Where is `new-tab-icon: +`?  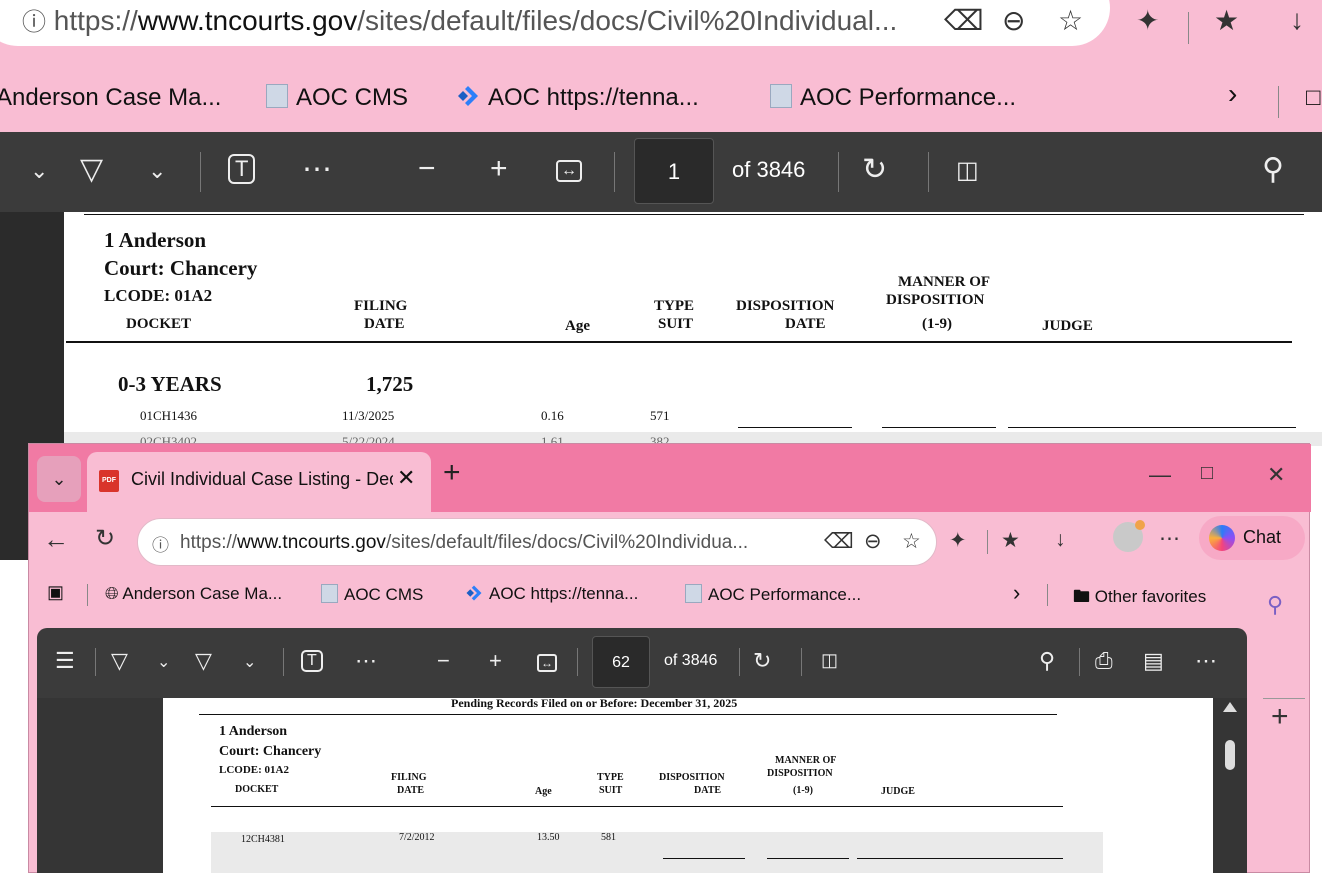
new-tab-icon: + is located at coordinates (452, 473).